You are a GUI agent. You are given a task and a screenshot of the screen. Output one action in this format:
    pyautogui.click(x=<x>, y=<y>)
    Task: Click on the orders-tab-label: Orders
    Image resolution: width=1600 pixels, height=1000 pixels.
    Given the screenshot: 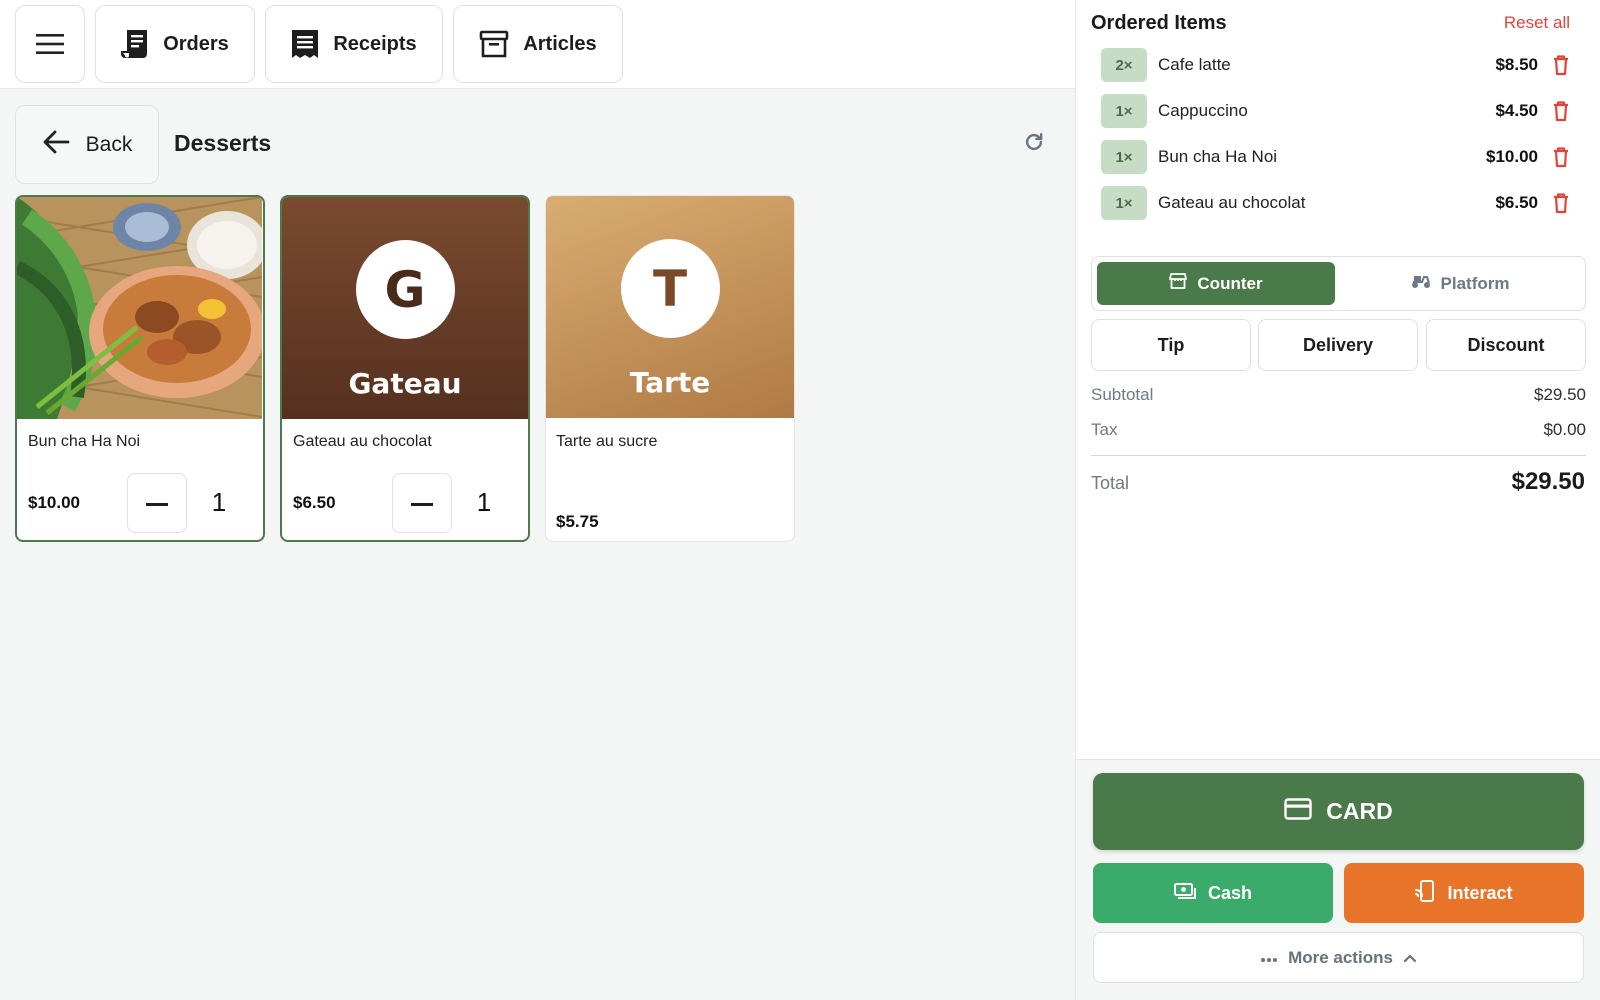 What is the action you would take?
    pyautogui.click(x=196, y=43)
    